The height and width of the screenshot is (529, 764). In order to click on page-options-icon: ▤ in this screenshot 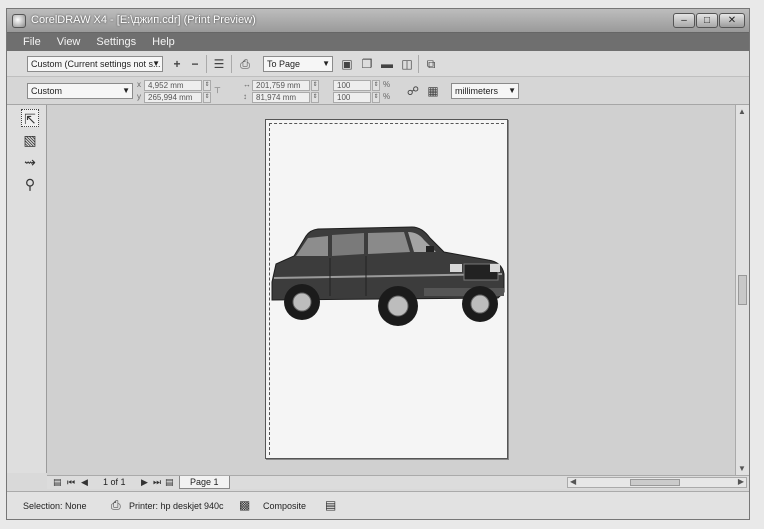, I will do `click(57, 482)`.